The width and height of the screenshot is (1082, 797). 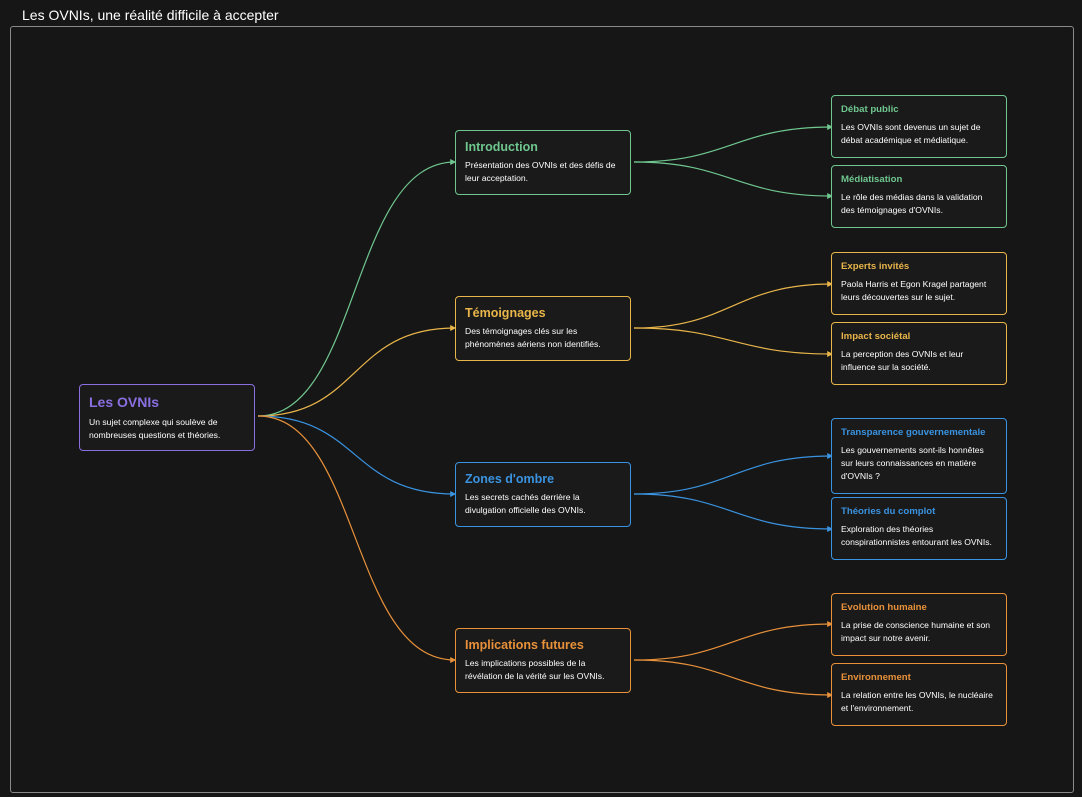 I want to click on link-implications-environnement, so click(x=733, y=678).